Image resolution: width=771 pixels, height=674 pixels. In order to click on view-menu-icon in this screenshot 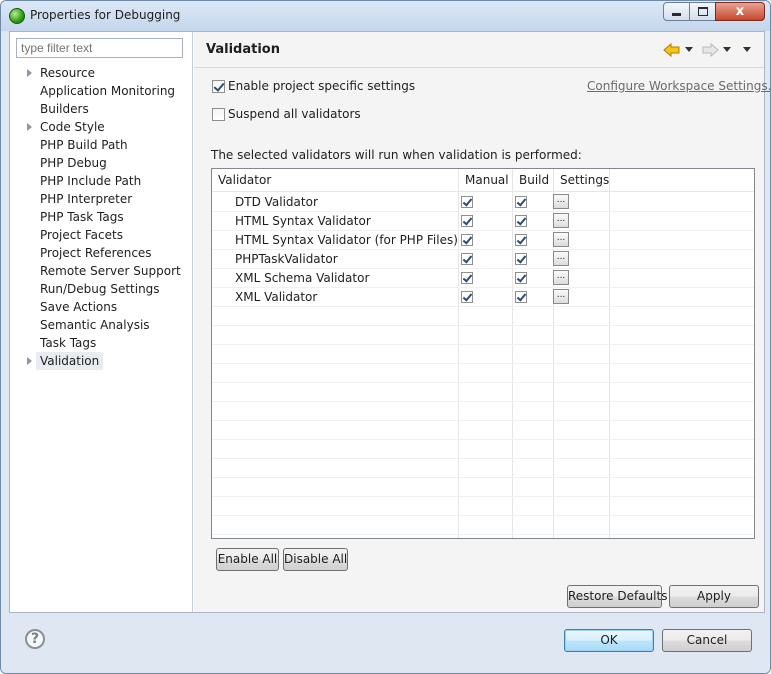, I will do `click(747, 49)`.